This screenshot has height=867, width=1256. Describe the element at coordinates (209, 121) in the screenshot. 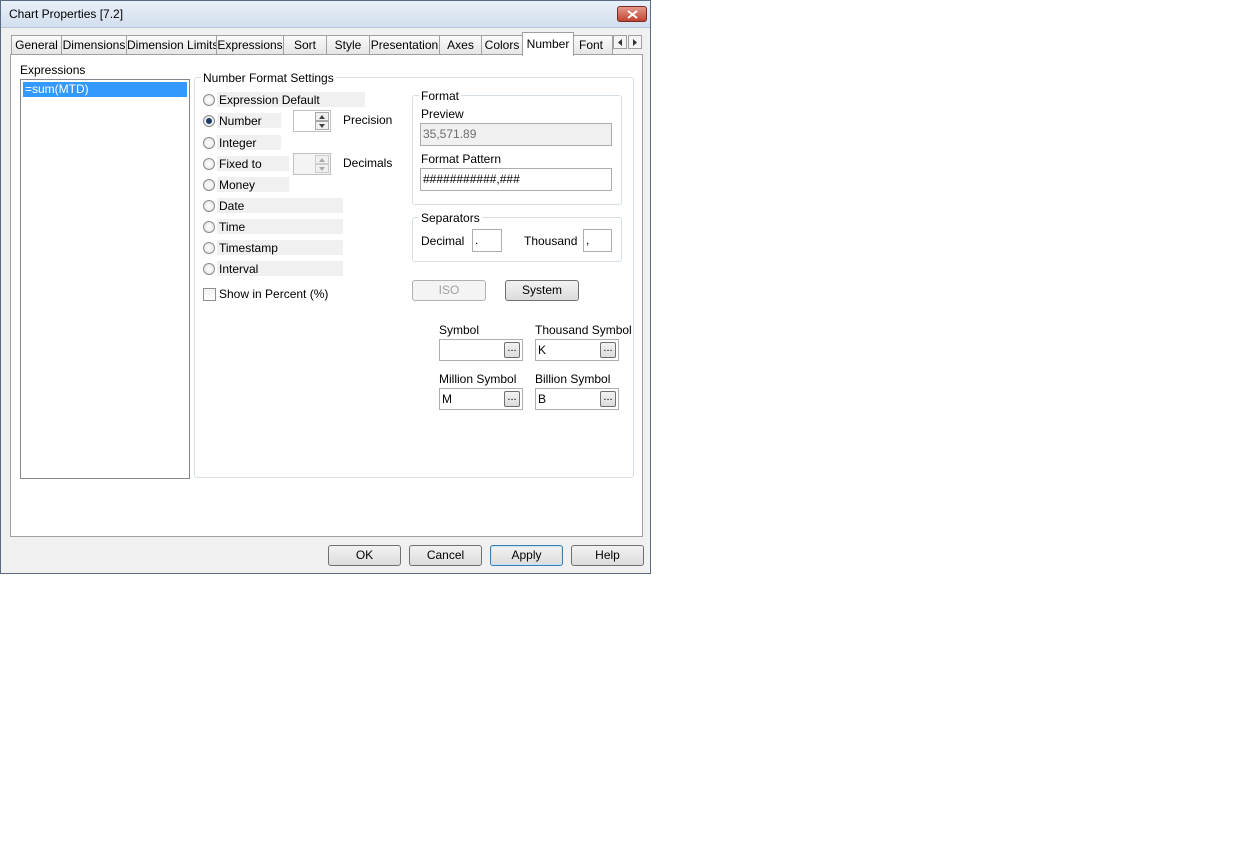

I see `radio-number` at that location.